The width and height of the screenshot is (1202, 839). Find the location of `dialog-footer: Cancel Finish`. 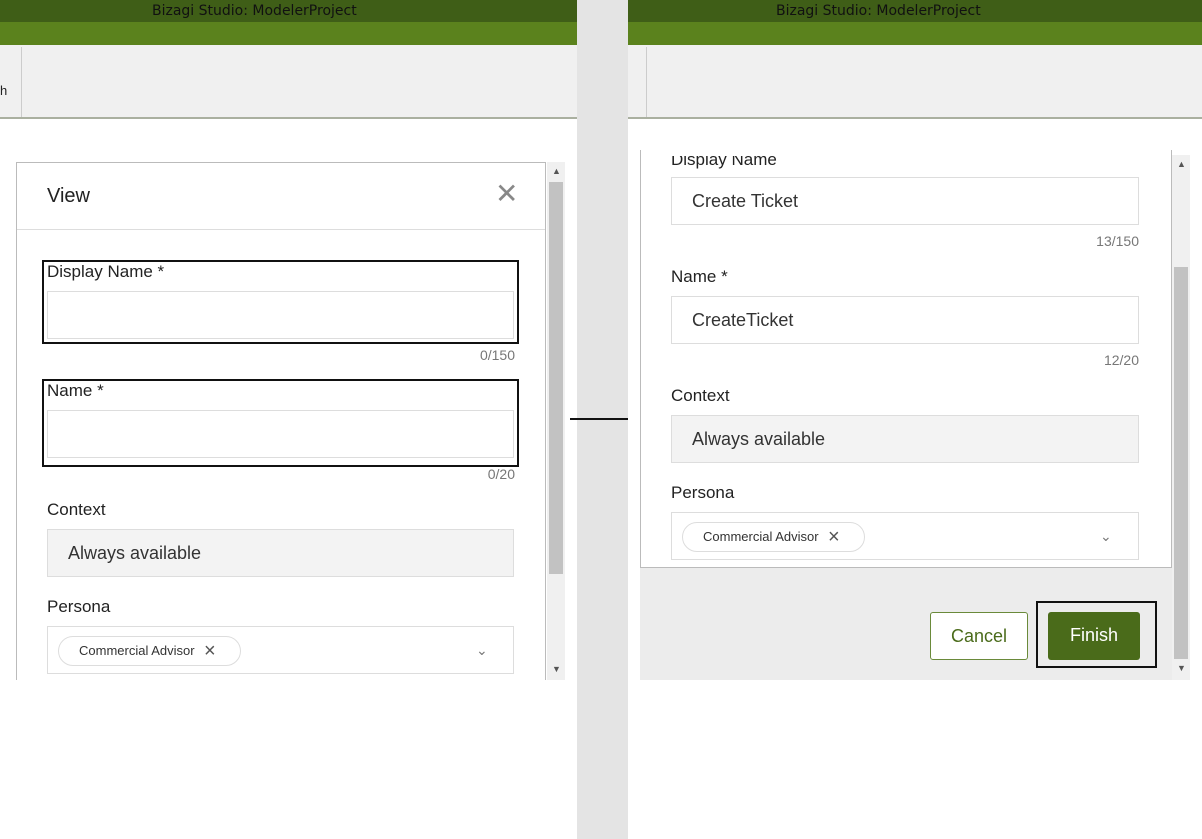

dialog-footer: Cancel Finish is located at coordinates (906, 624).